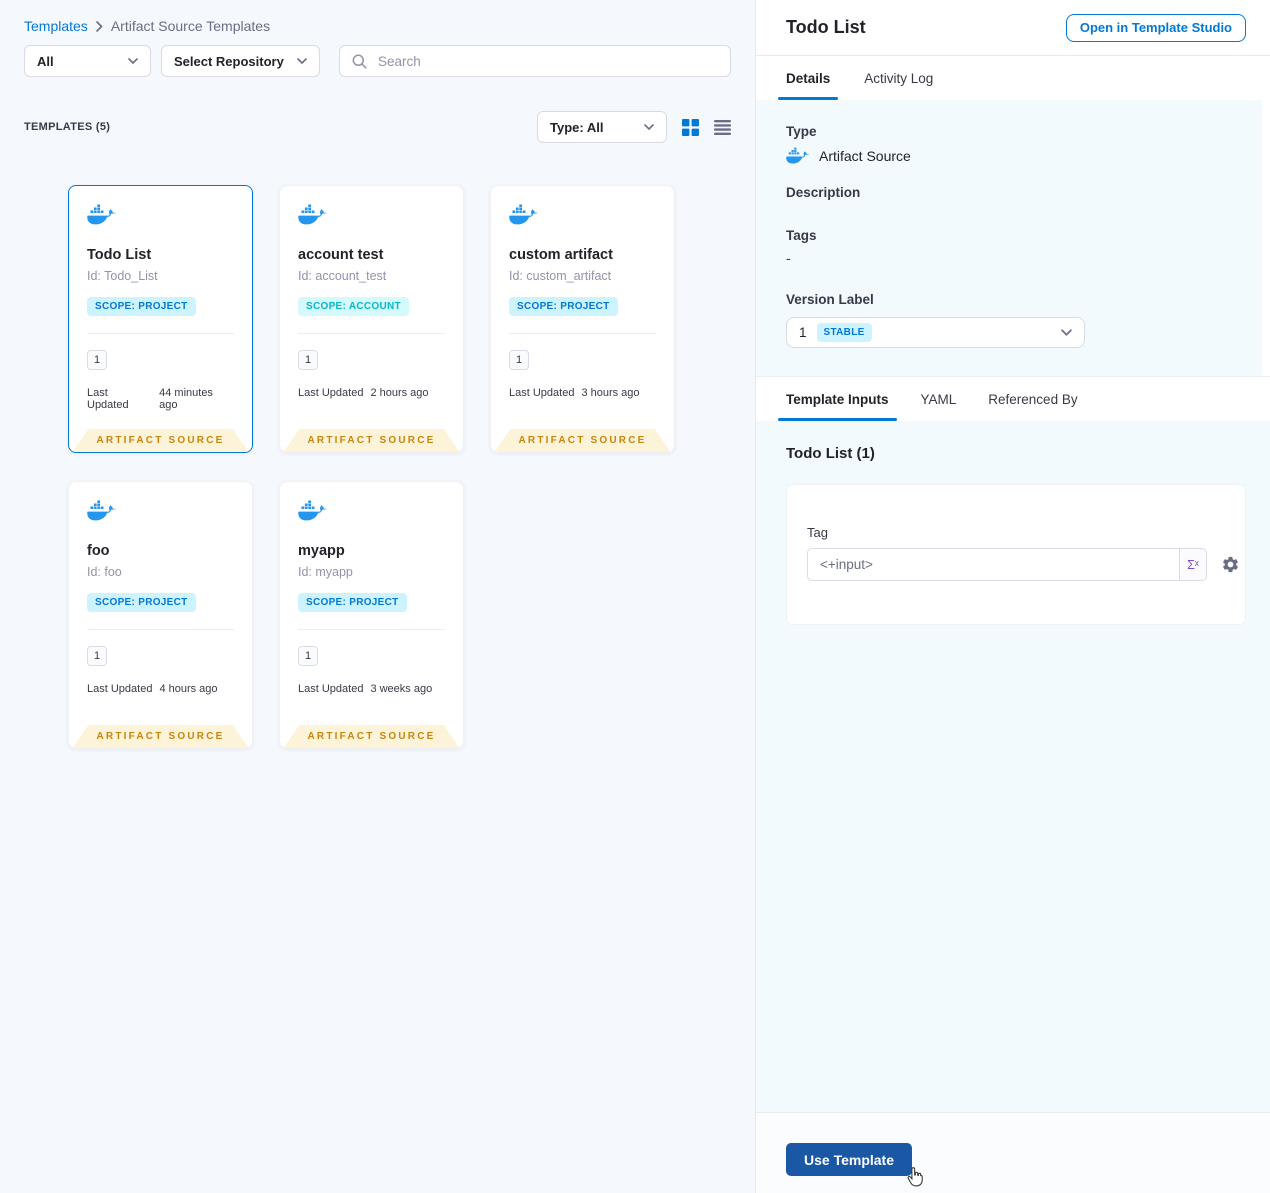 Image resolution: width=1270 pixels, height=1193 pixels. What do you see at coordinates (837, 399) in the screenshot?
I see `tab-template-inputs: Template Inputs` at bounding box center [837, 399].